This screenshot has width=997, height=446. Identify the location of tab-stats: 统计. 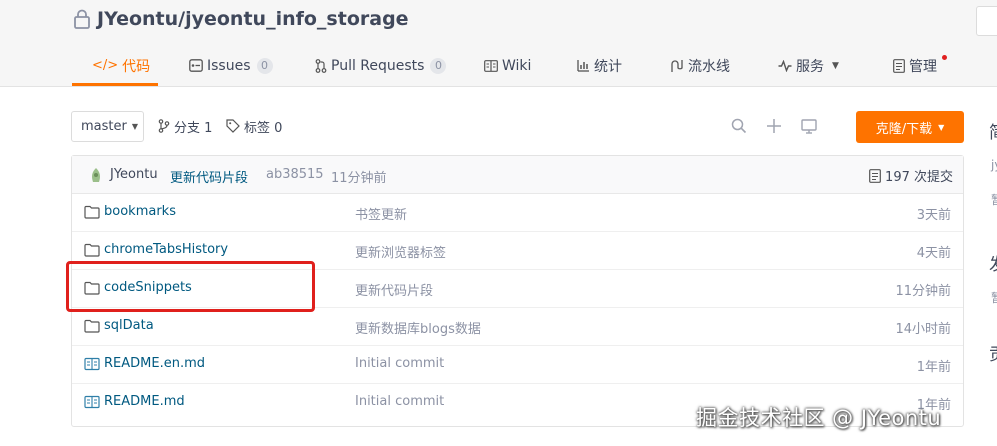
(599, 65).